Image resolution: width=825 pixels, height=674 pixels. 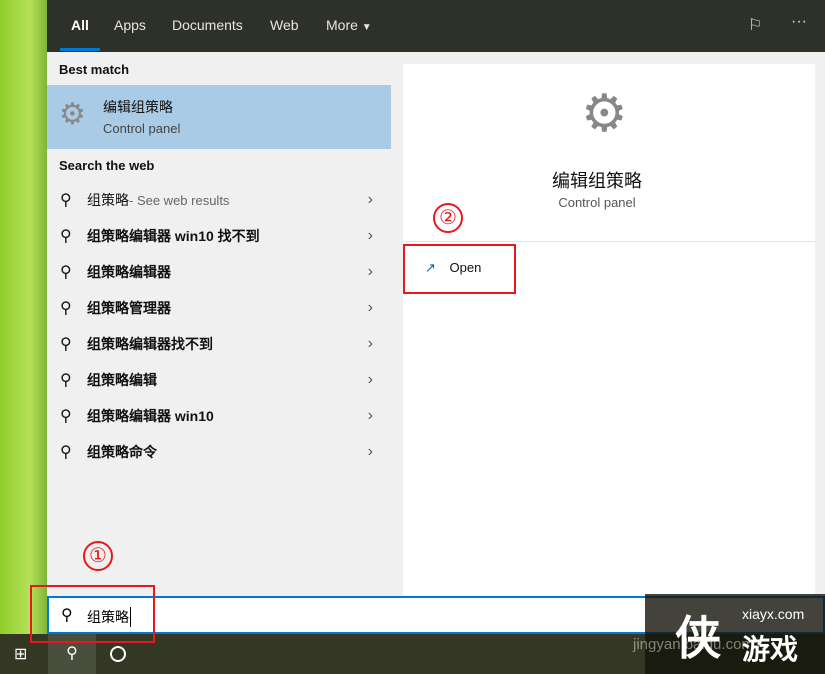 I want to click on web-result: ⚲ 组策略编辑器 ›, so click(x=219, y=272).